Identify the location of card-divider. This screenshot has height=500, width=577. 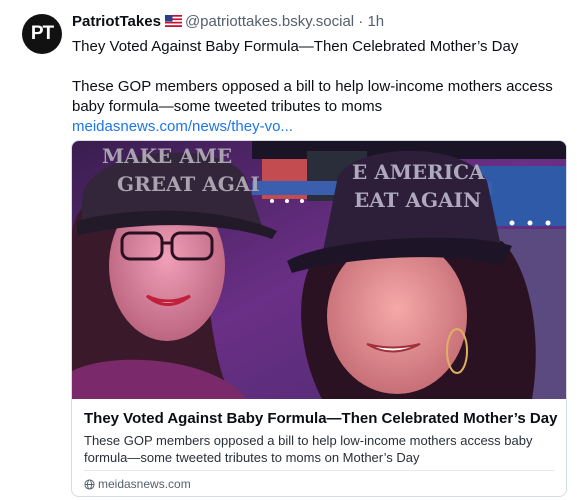
(319, 470).